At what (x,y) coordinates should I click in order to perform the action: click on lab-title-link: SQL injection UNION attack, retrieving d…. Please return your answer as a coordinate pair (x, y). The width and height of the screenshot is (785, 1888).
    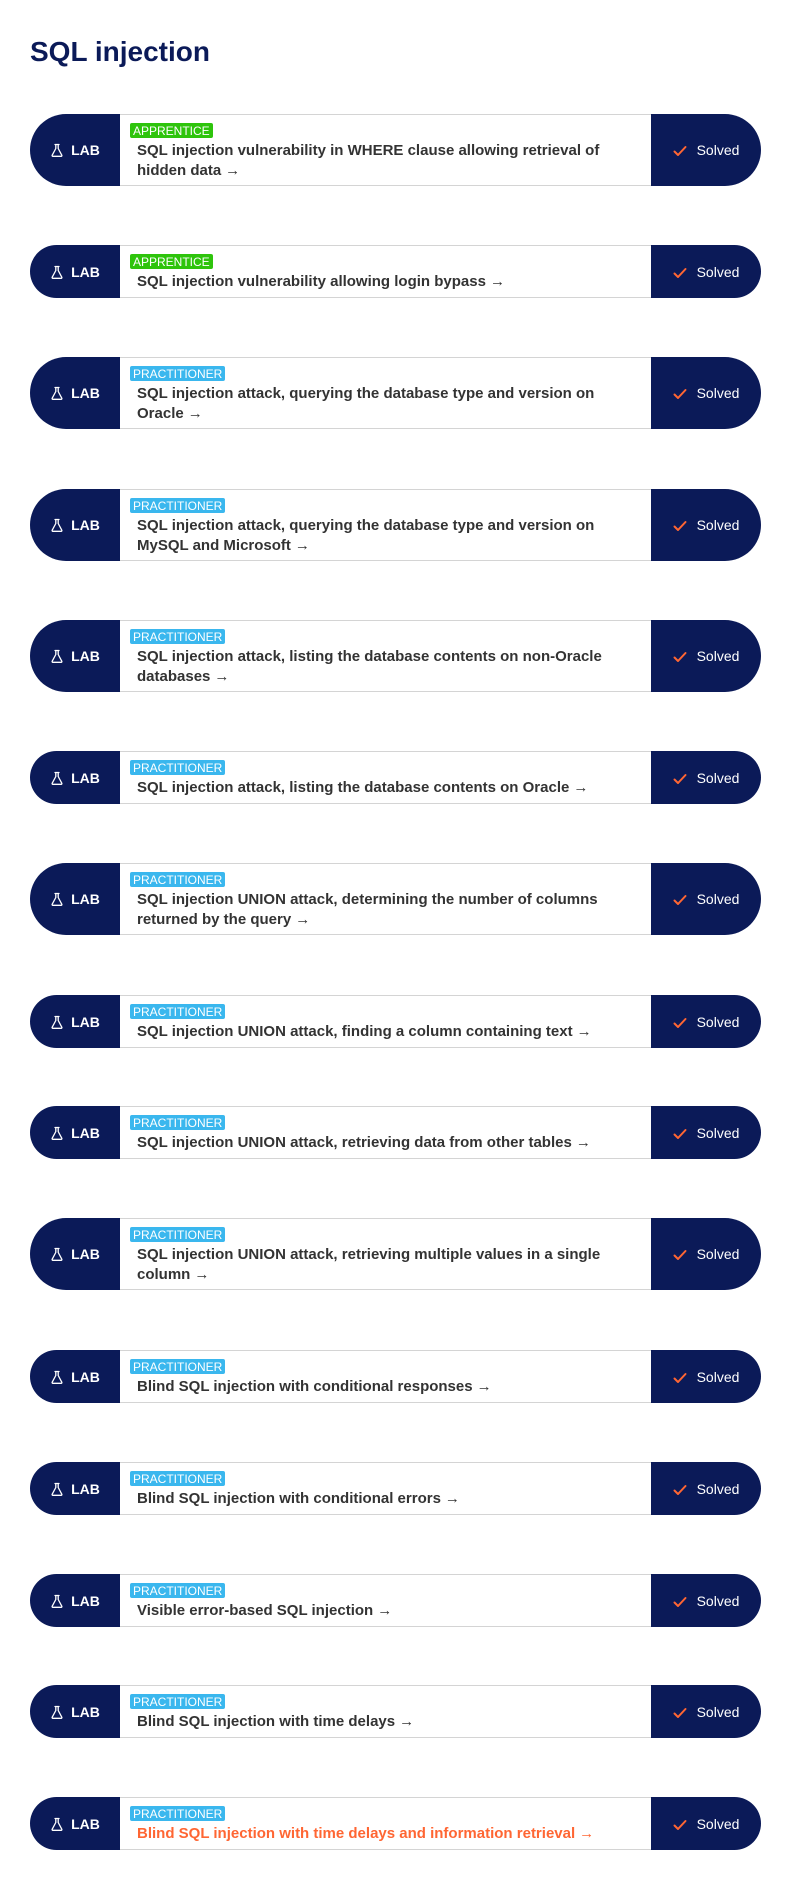
    Looking at the image, I should click on (389, 1143).